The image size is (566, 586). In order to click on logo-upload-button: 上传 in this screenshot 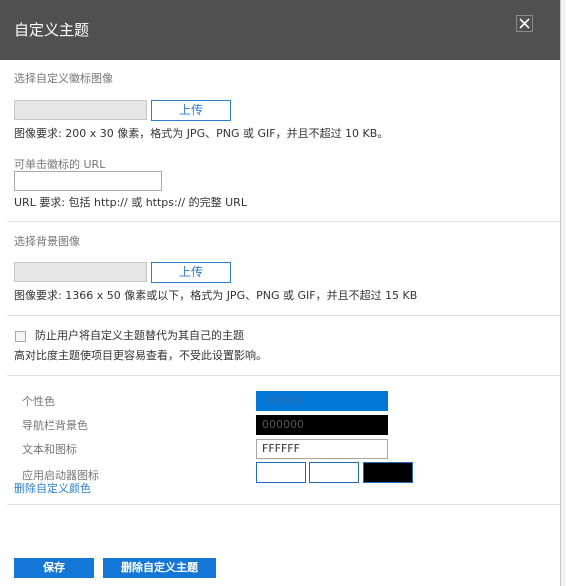, I will do `click(191, 110)`.